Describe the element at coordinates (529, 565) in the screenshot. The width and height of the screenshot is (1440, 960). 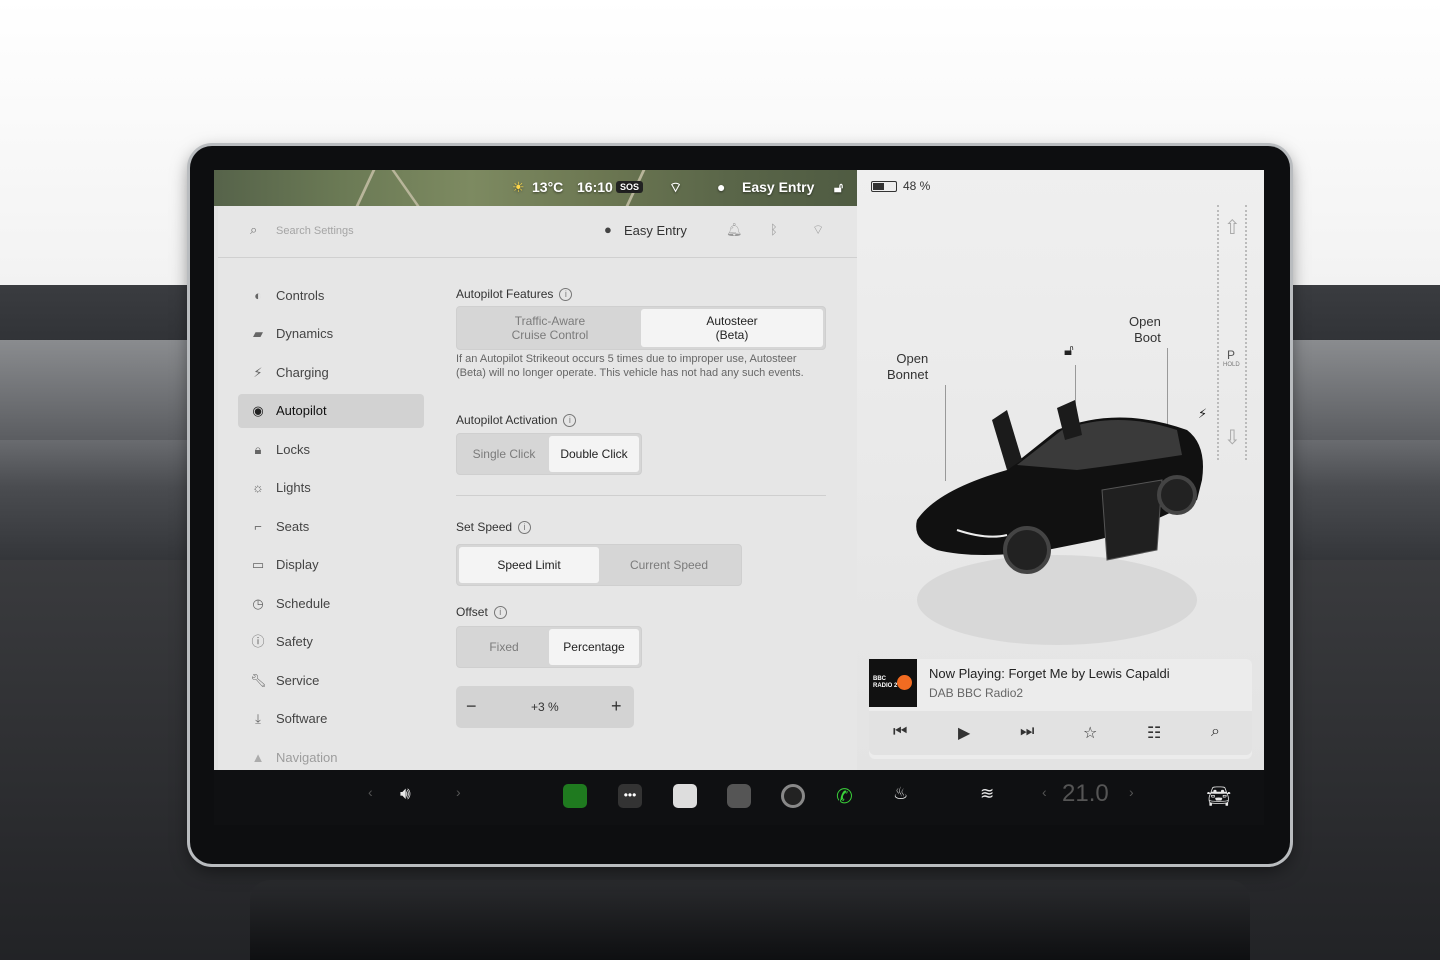
I see `speed-limit-option: Speed Limit` at that location.